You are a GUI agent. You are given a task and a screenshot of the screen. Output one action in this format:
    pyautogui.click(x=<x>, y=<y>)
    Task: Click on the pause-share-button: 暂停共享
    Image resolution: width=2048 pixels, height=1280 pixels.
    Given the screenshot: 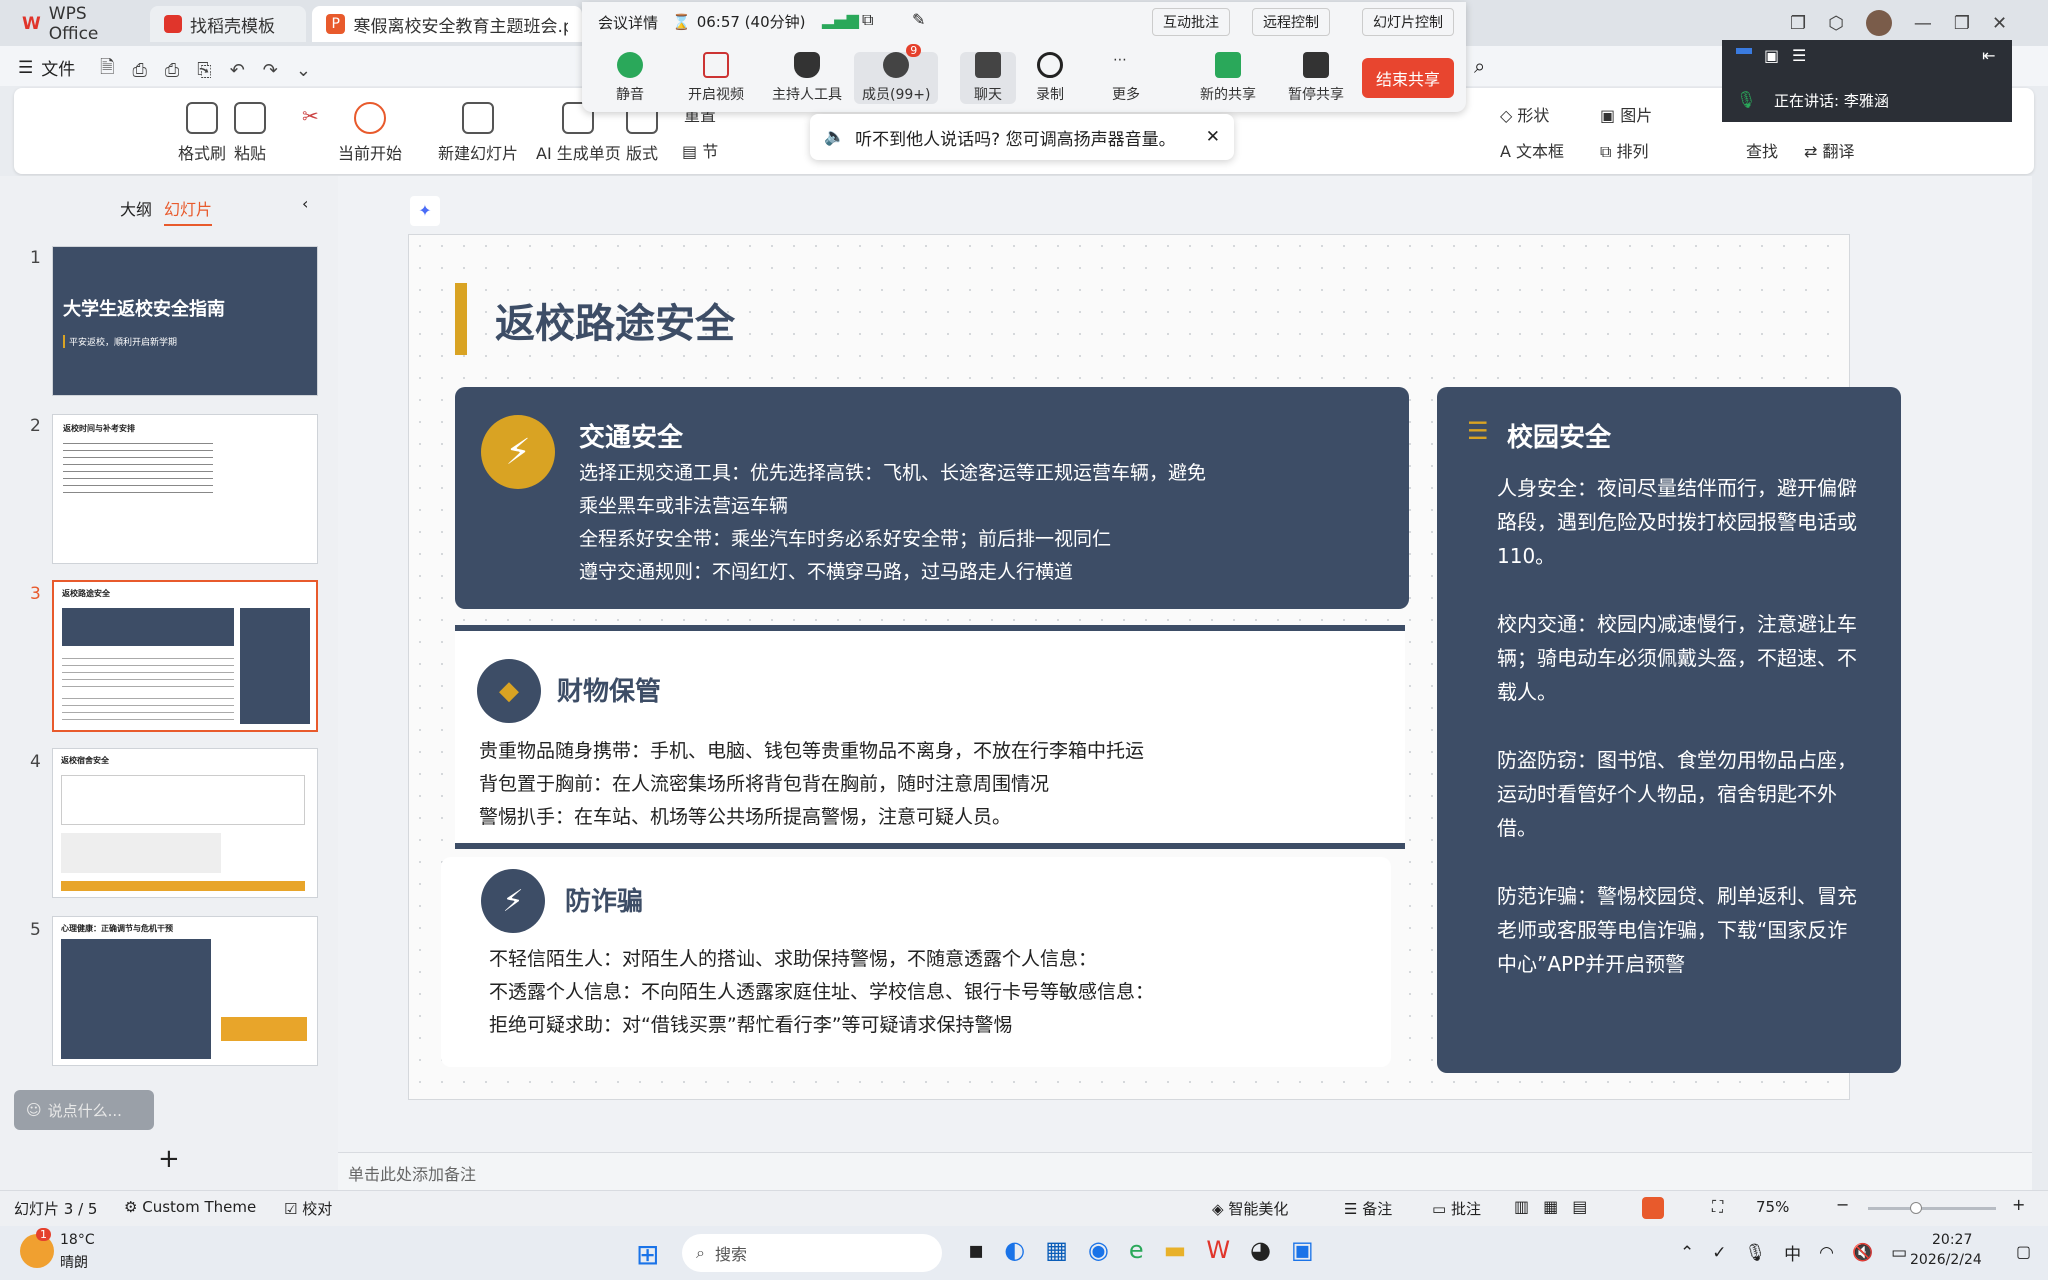 What is the action you would take?
    pyautogui.click(x=1316, y=78)
    